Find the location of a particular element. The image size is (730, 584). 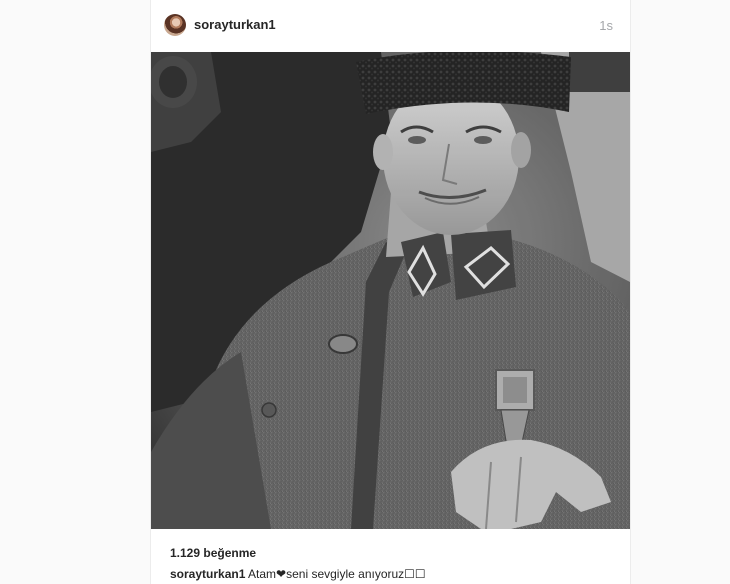

post-username: sorayturkan1 is located at coordinates (235, 24).